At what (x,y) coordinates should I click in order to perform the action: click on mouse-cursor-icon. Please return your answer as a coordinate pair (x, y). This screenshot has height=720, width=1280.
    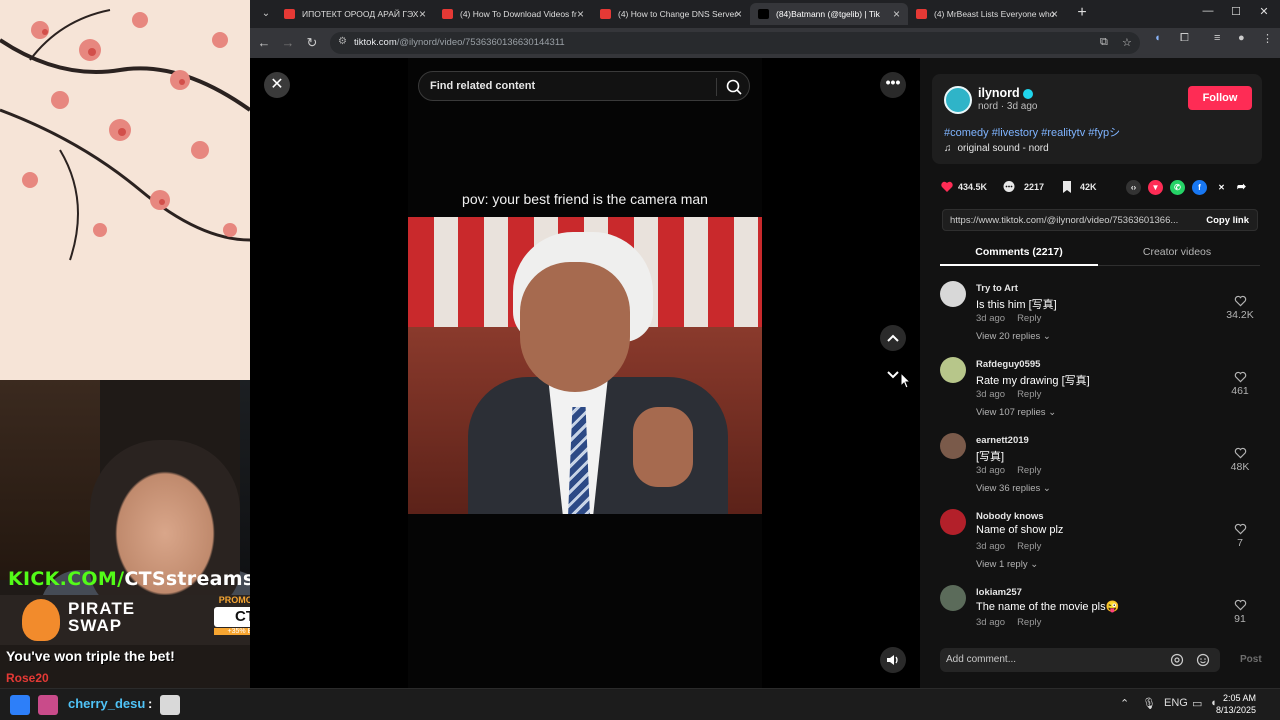
    Looking at the image, I should click on (905, 380).